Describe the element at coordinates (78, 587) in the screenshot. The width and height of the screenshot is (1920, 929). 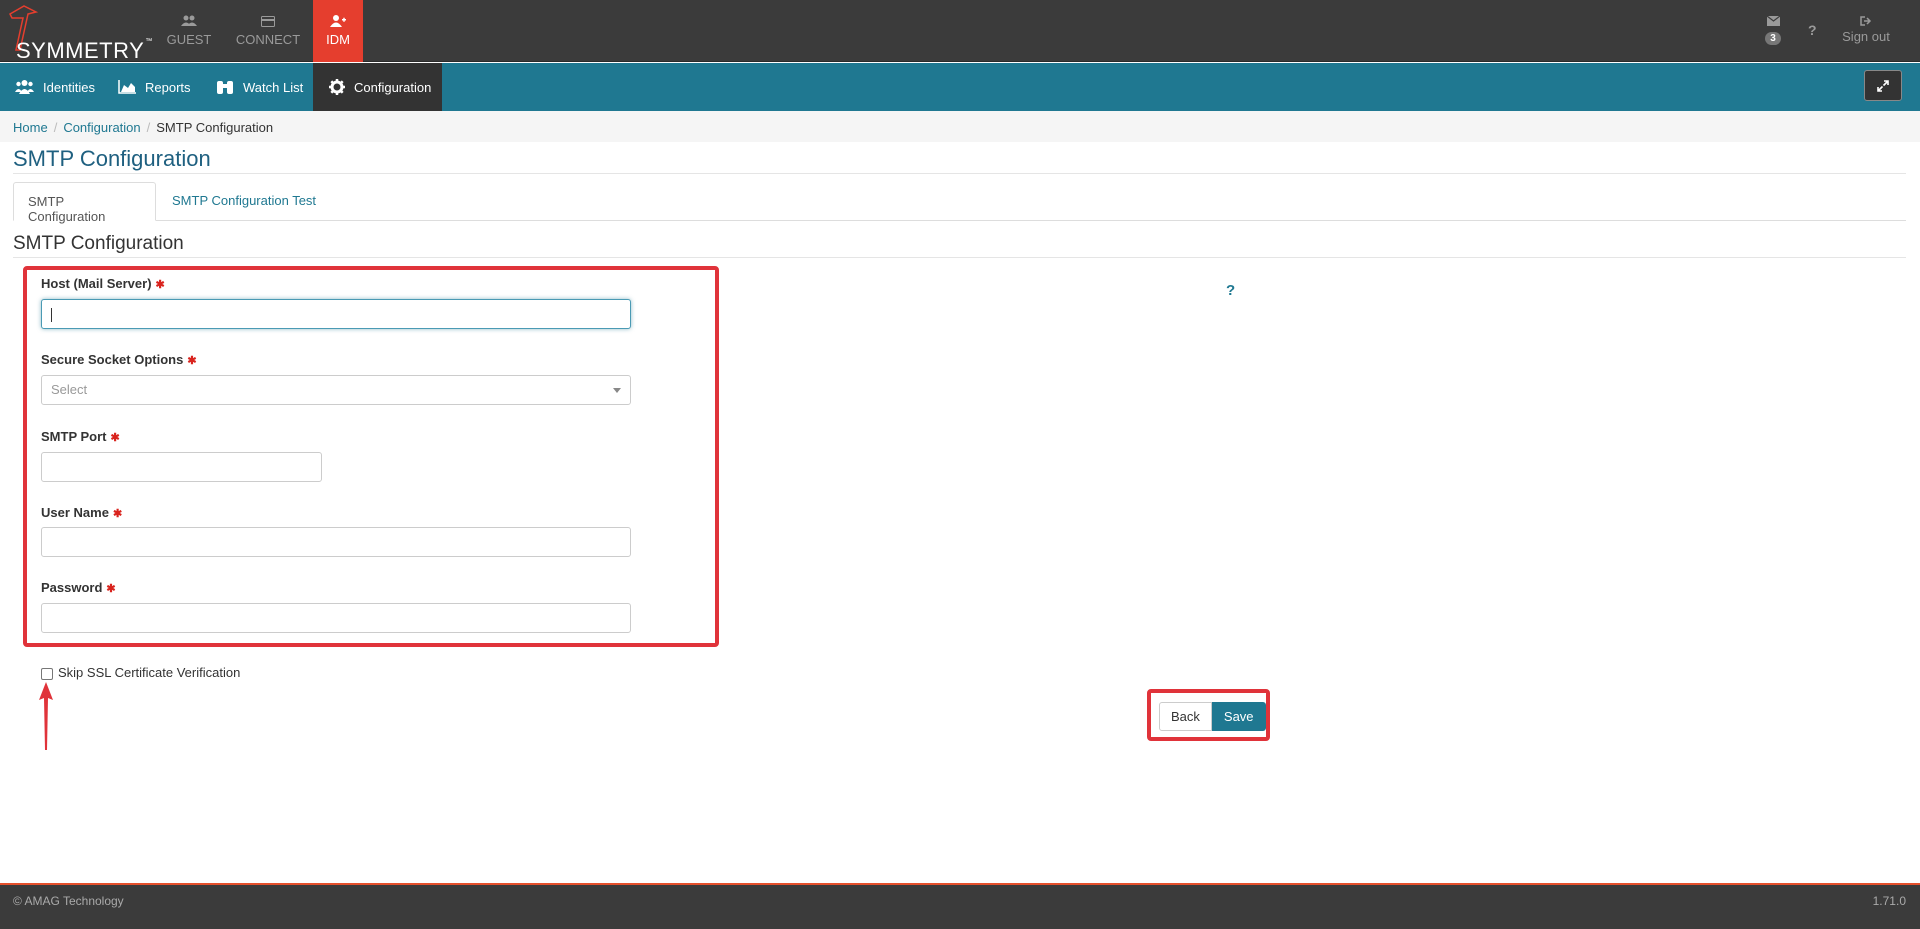
I see `password-label: Password ✱` at that location.